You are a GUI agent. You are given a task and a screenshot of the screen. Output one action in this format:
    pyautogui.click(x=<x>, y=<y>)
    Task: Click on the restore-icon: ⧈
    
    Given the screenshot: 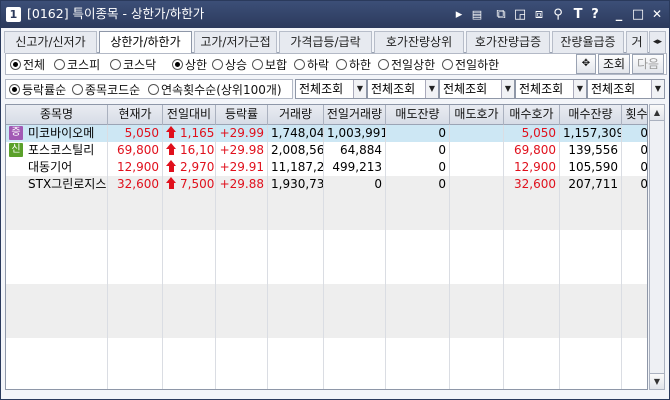 What is the action you would take?
    pyautogui.click(x=539, y=14)
    